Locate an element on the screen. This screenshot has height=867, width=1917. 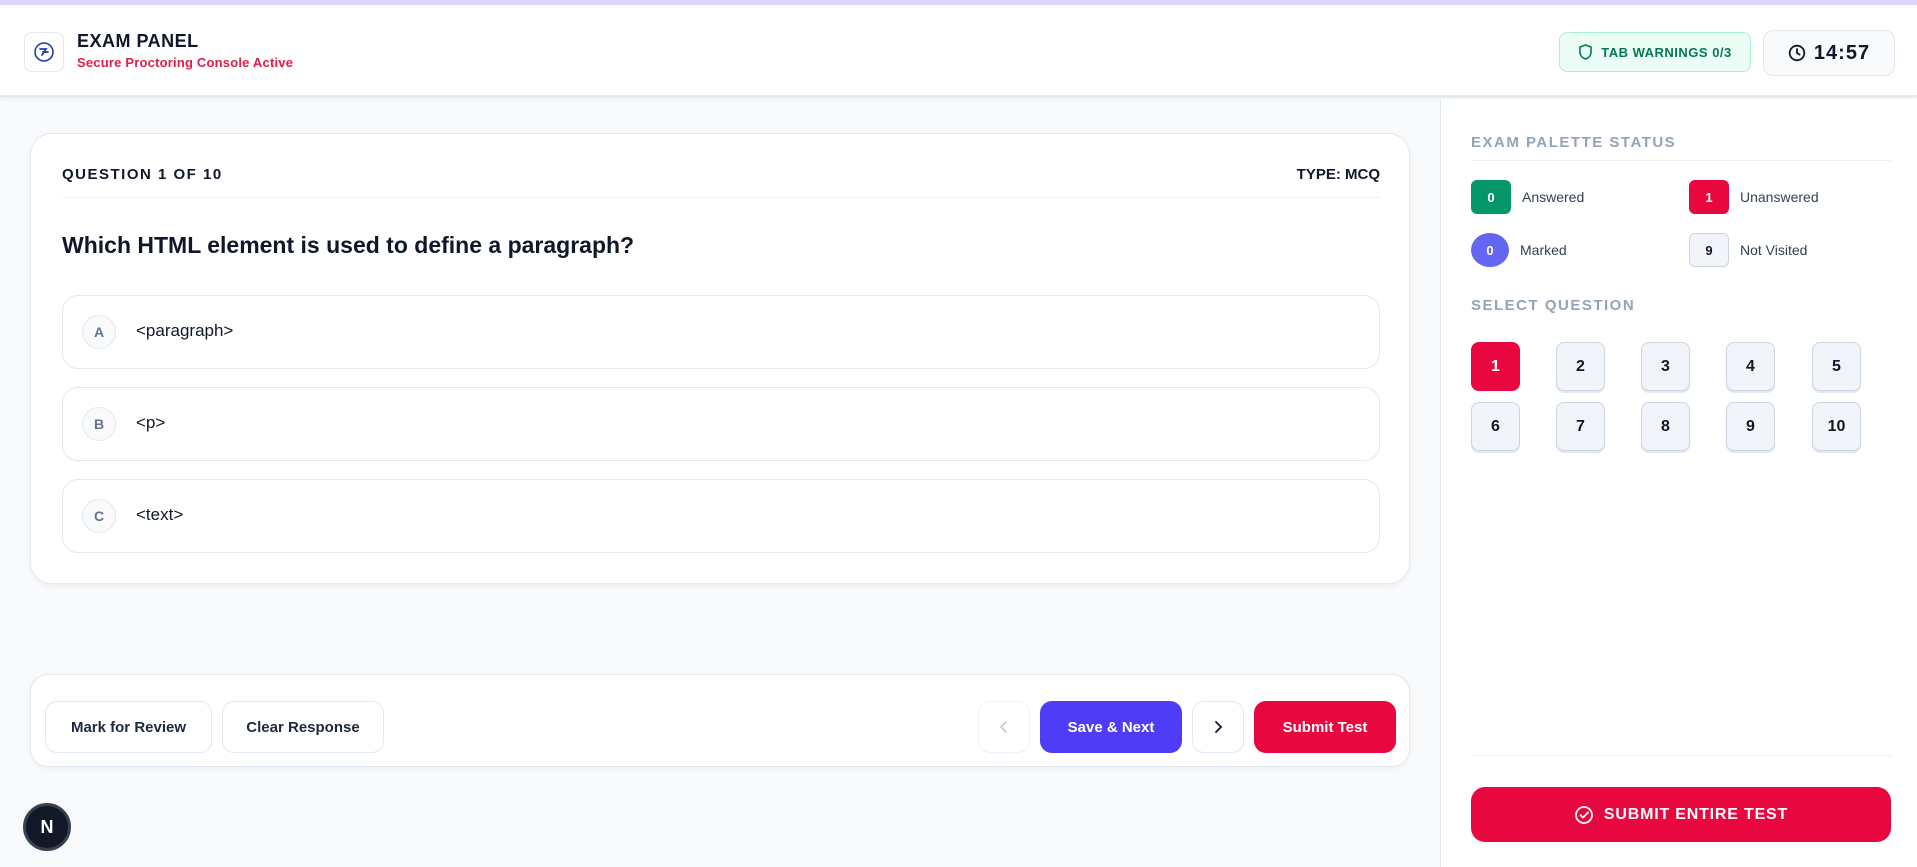
app-logo is located at coordinates (44, 52).